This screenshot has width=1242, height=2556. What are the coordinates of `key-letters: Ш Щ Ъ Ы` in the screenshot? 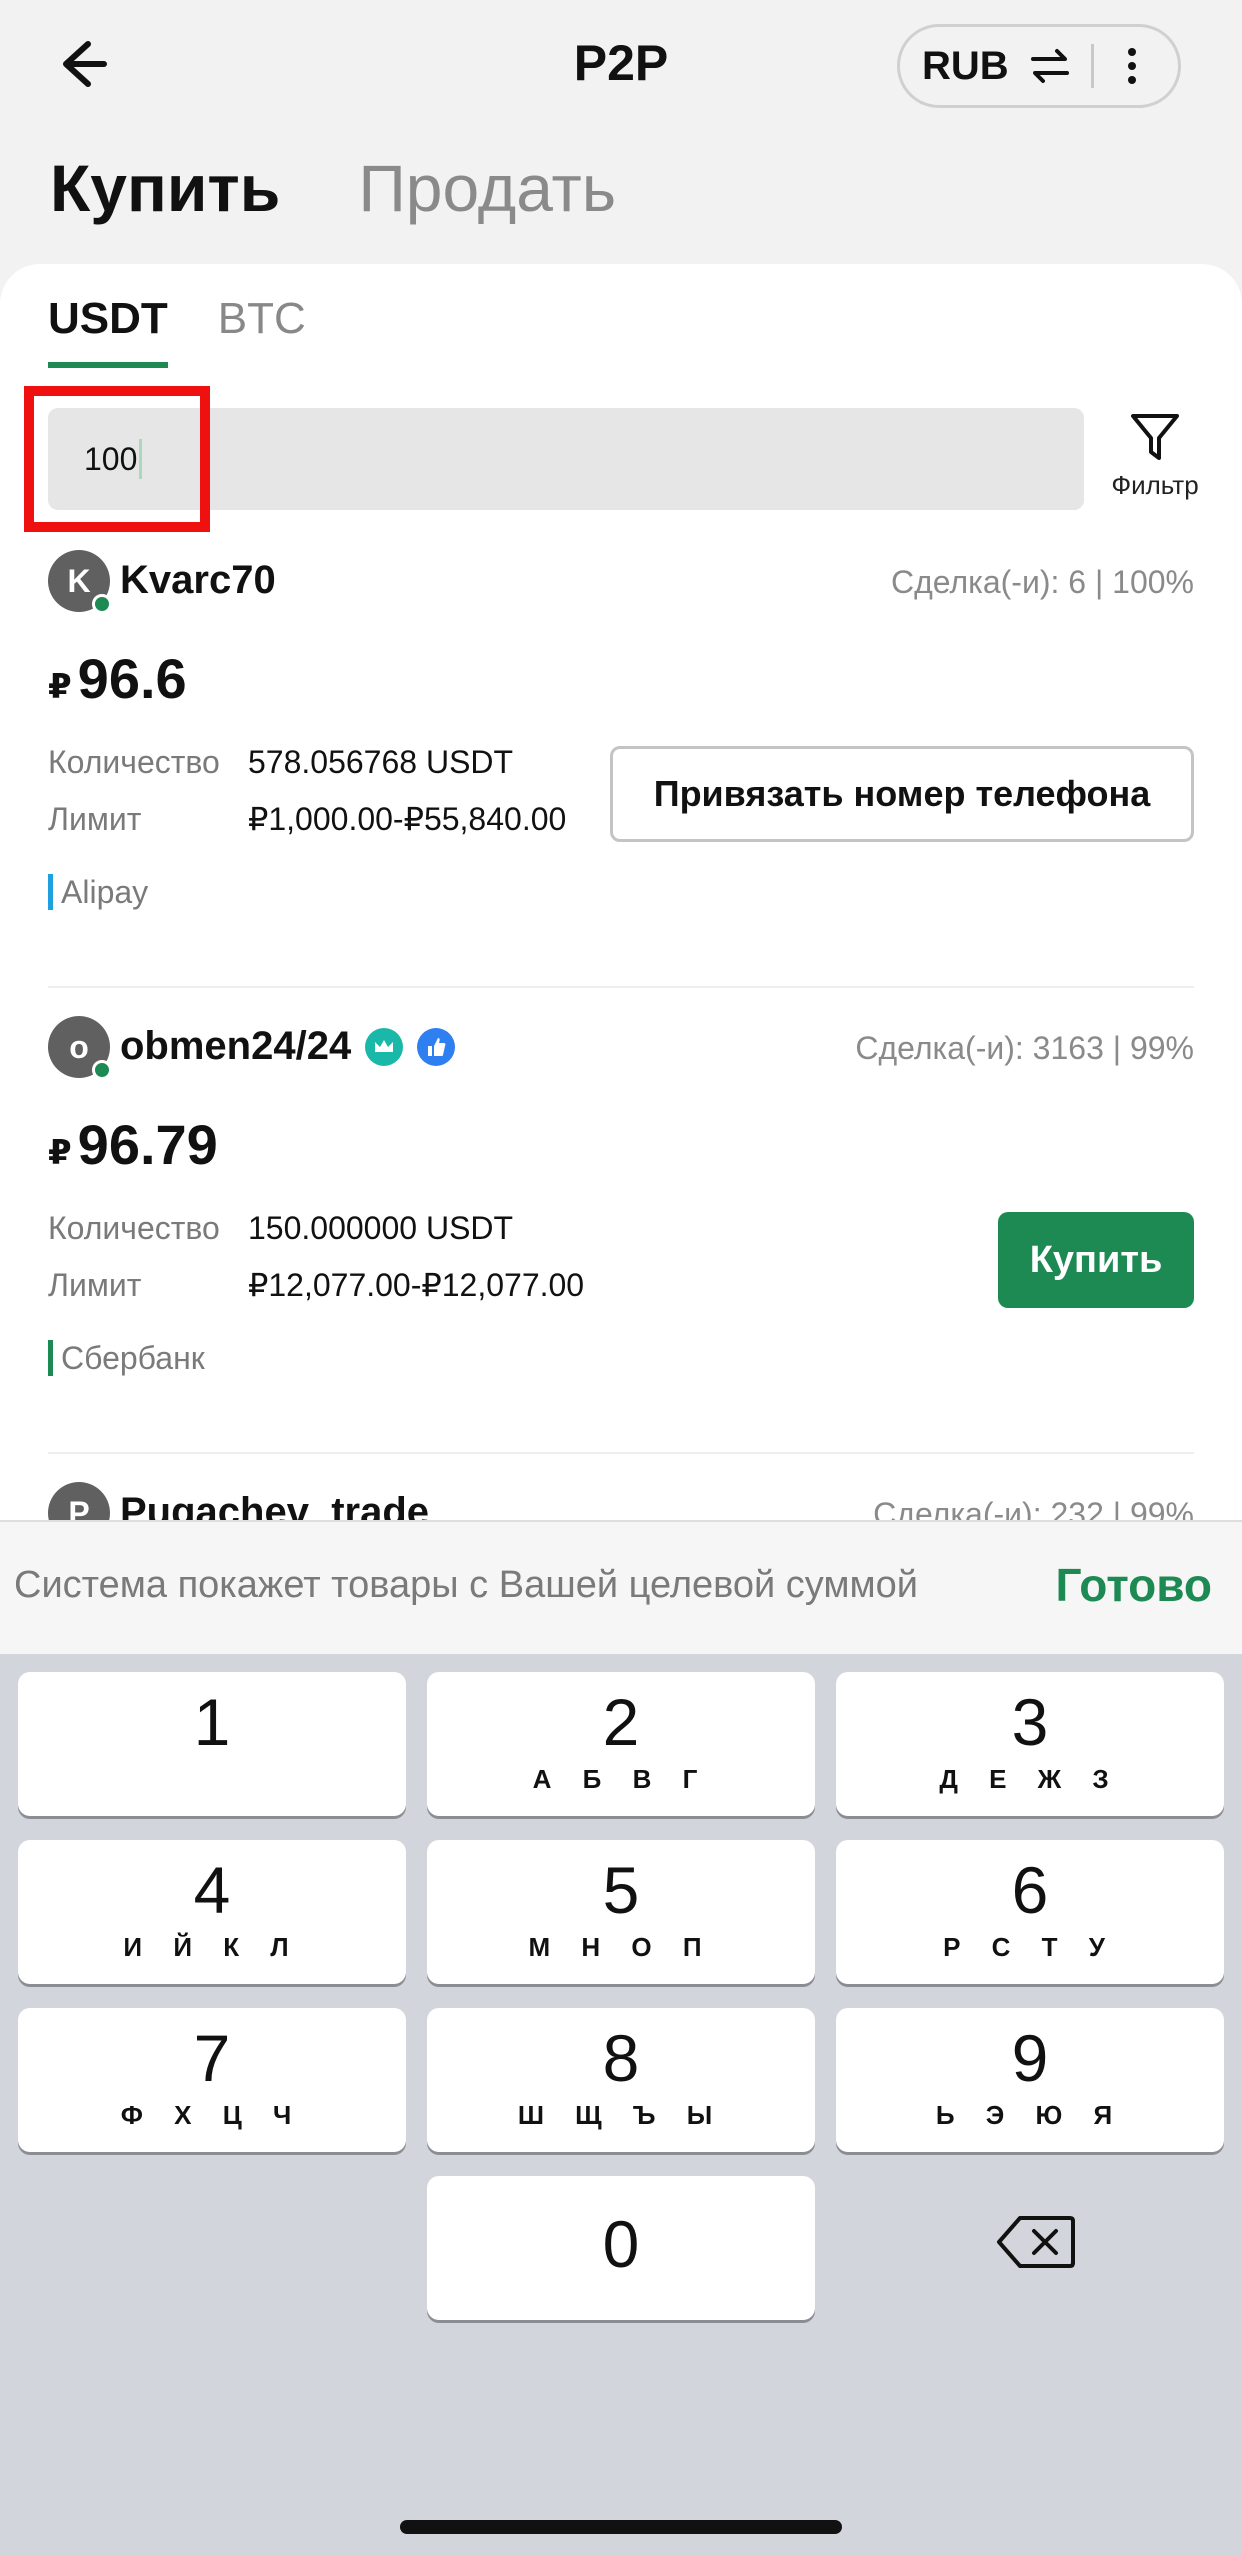 It's located at (621, 2115).